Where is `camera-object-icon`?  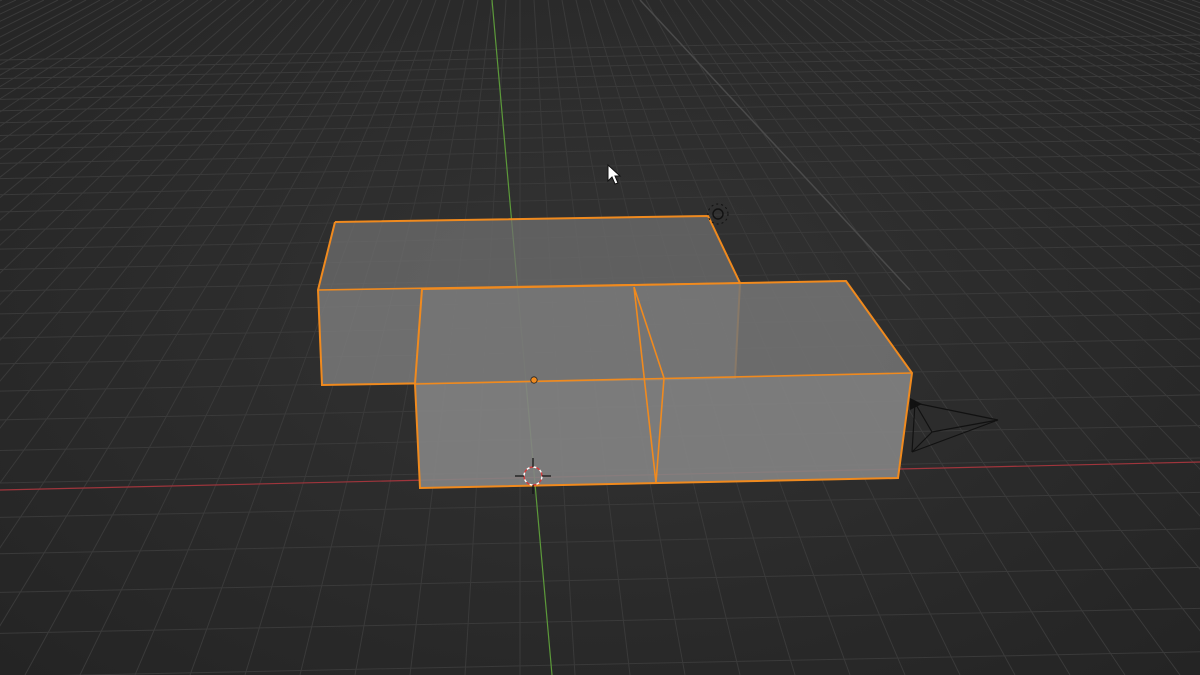
camera-object-icon is located at coordinates (954, 425).